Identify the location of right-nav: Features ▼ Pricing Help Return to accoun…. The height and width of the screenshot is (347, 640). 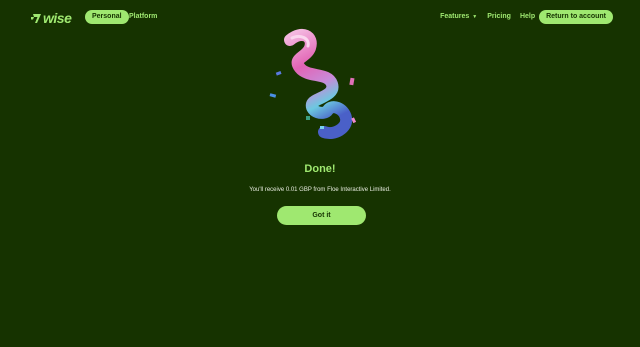
(526, 17).